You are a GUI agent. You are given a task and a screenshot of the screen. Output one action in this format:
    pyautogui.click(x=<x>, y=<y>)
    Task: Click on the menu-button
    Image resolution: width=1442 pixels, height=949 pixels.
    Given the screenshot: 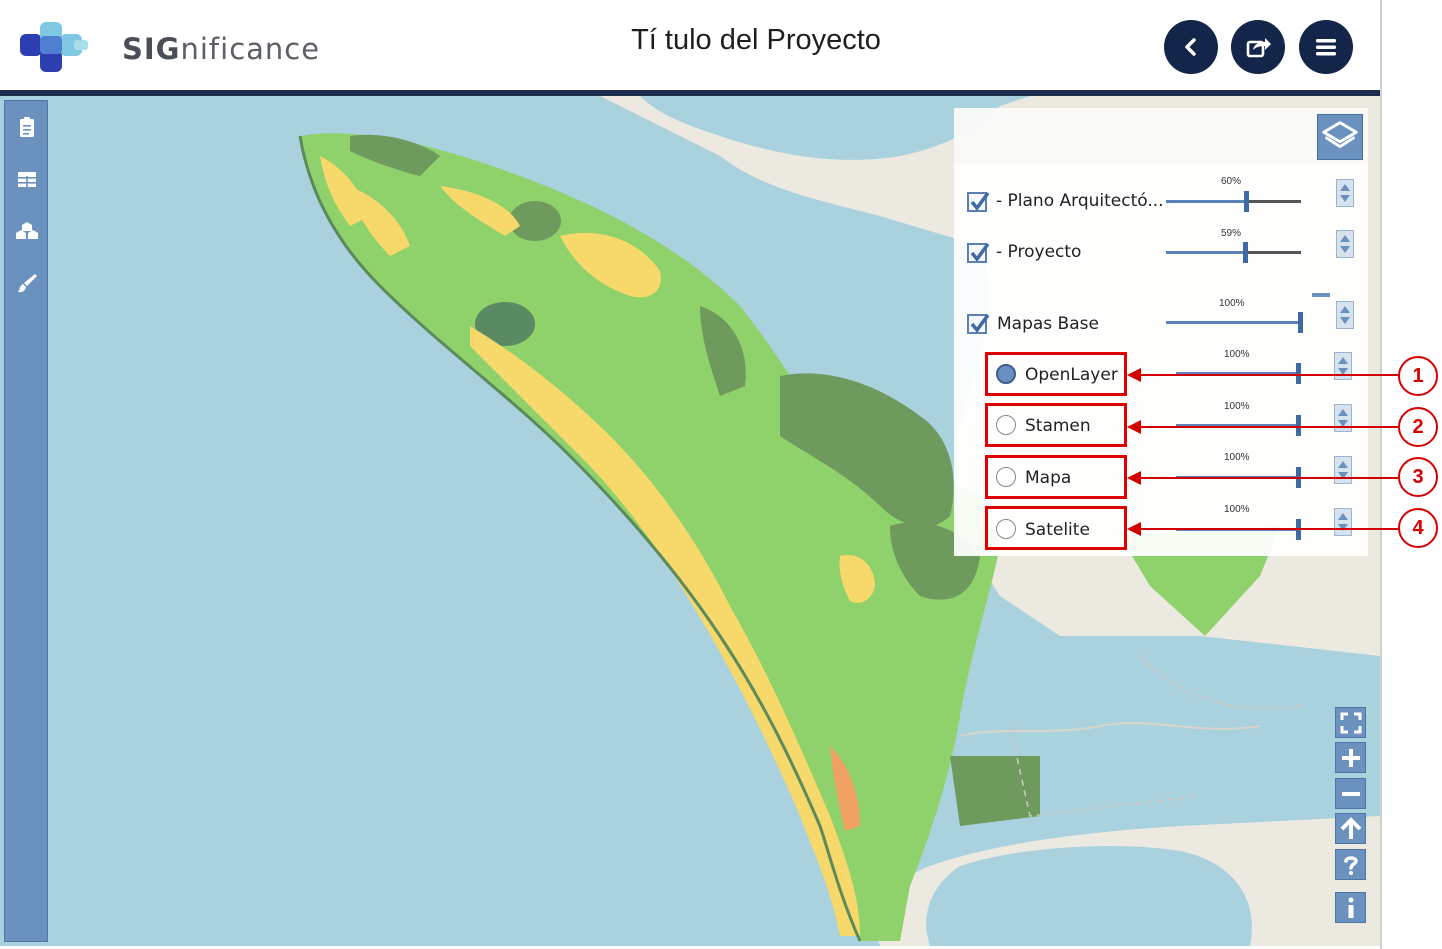 What is the action you would take?
    pyautogui.click(x=1326, y=47)
    